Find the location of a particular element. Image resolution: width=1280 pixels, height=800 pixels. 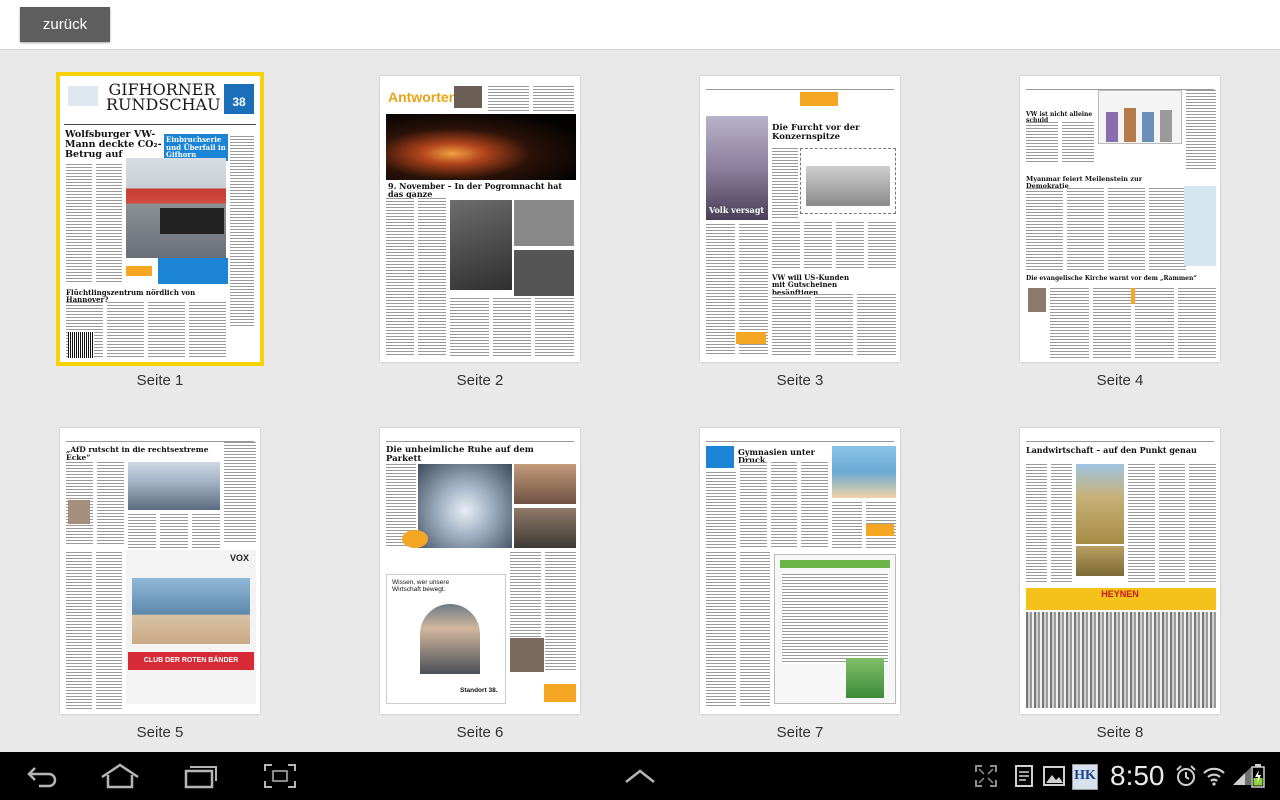

main-headline: Landwirtschaft – auf den Punkt genau is located at coordinates (1111, 450).